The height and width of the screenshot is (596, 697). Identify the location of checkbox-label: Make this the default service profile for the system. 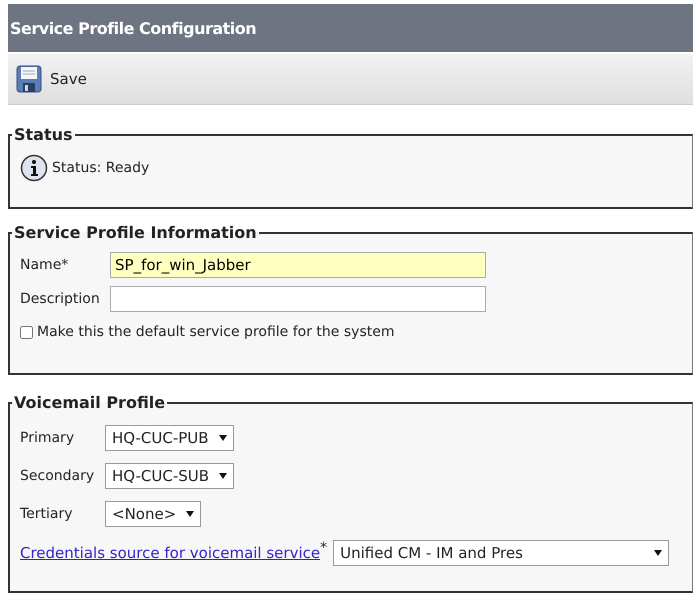
(215, 332).